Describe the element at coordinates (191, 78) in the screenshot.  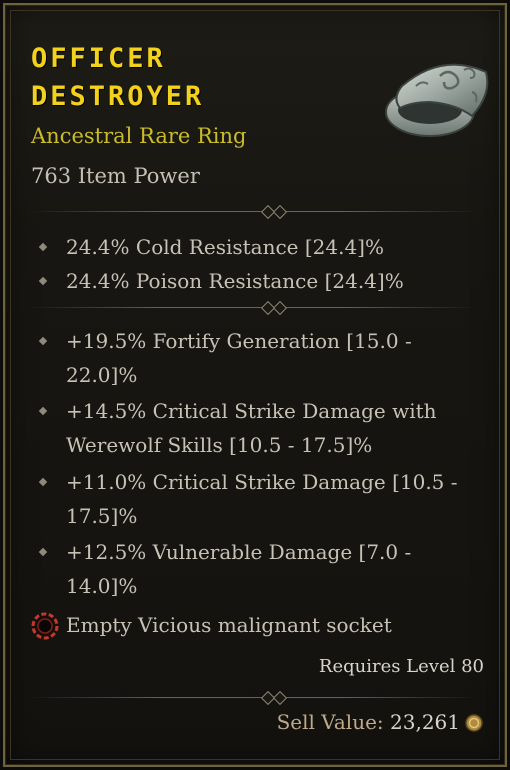
I see `item-name: OFFICER DESTROYER` at that location.